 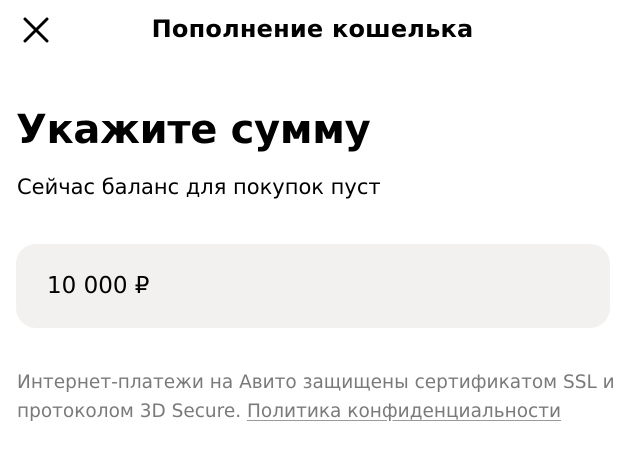 I want to click on amount-value: 10 000 ₽, so click(x=98, y=286).